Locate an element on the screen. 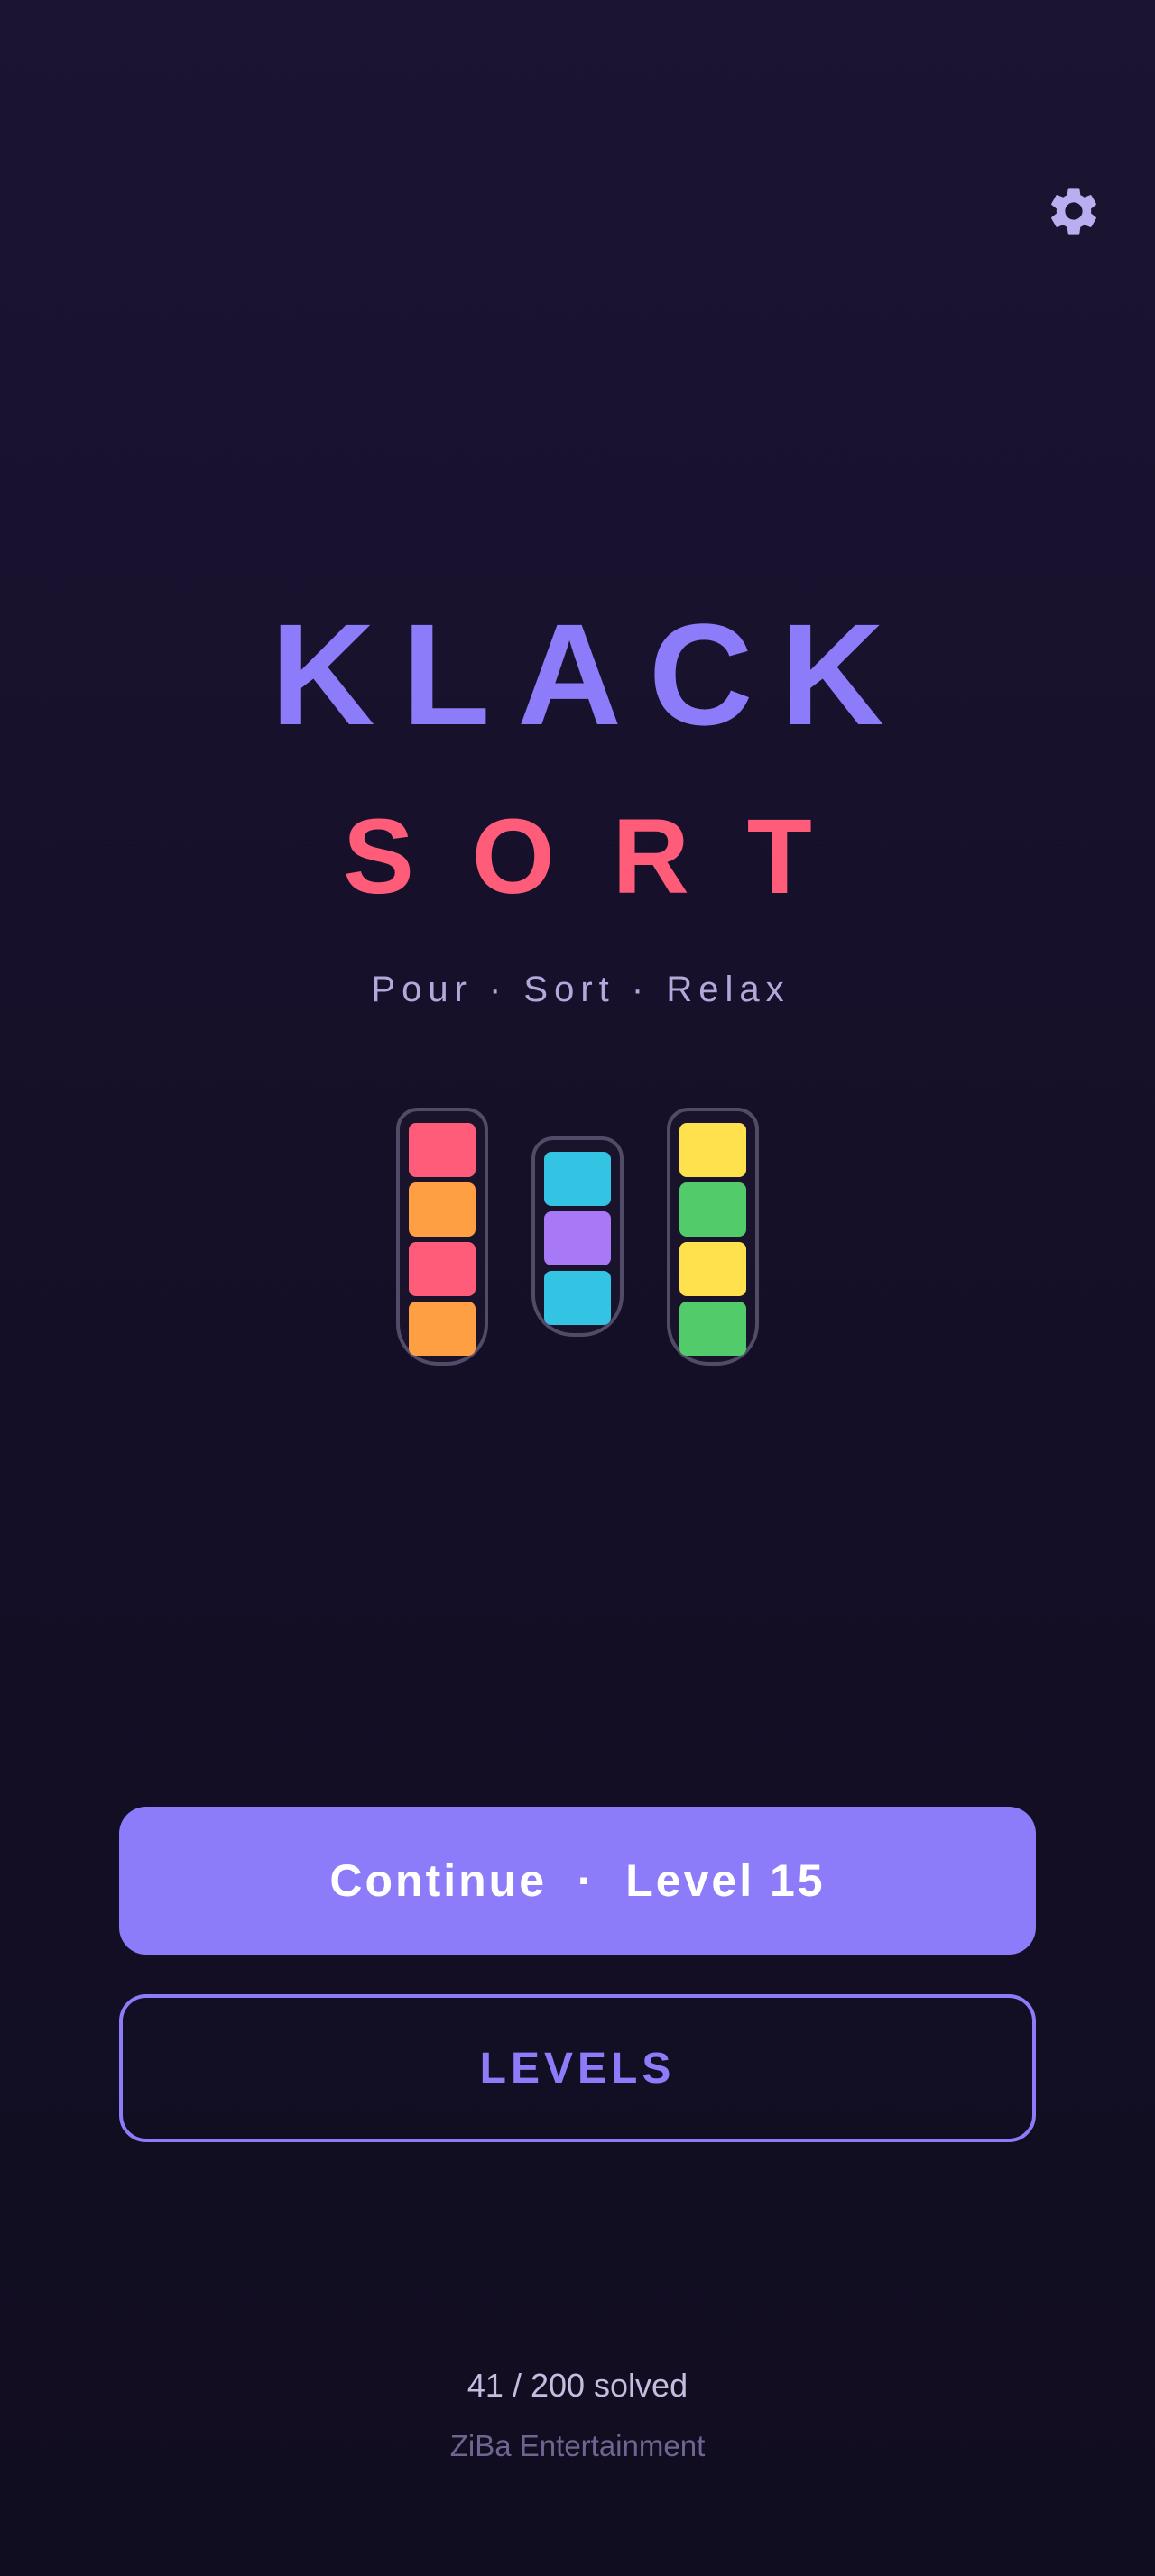 The image size is (1155, 2576). gear-icon is located at coordinates (1073, 212).